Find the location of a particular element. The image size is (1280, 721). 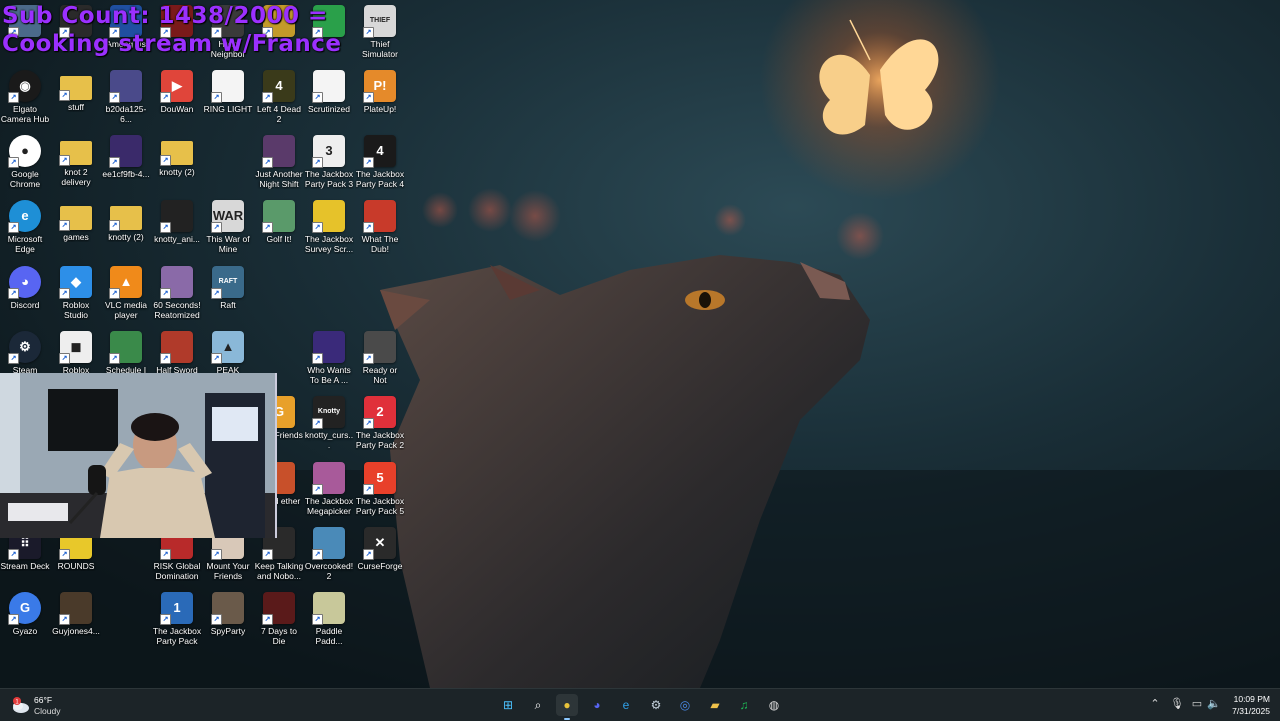

desktop-icon: ↗ Ready or Not is located at coordinates (380, 358).